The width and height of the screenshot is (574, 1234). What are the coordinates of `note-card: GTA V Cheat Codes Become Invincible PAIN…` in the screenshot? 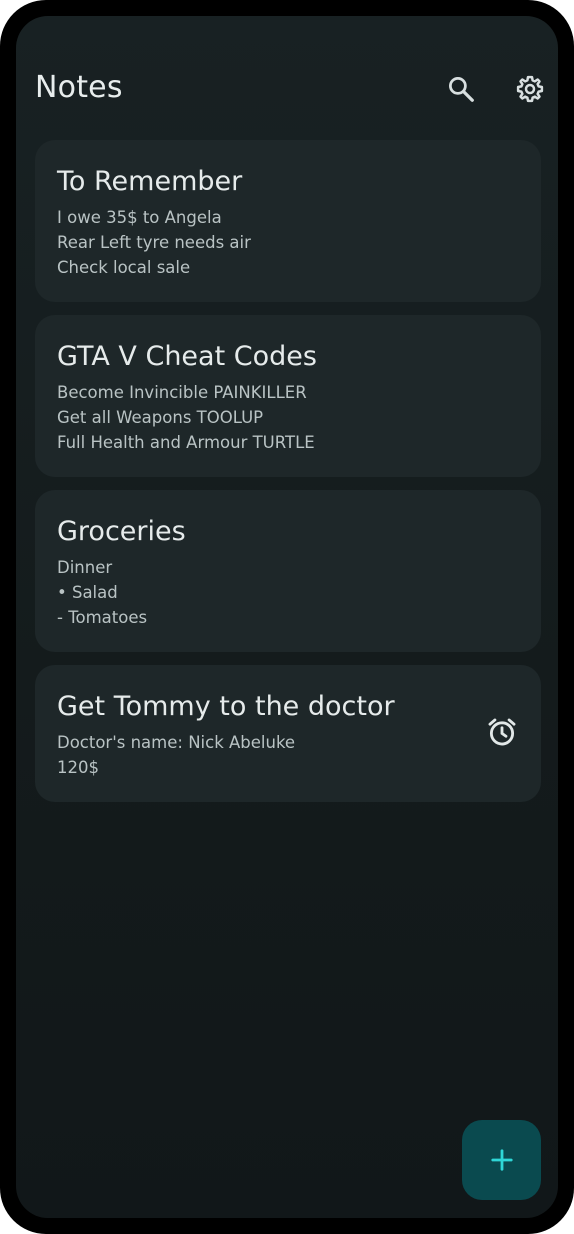 It's located at (288, 396).